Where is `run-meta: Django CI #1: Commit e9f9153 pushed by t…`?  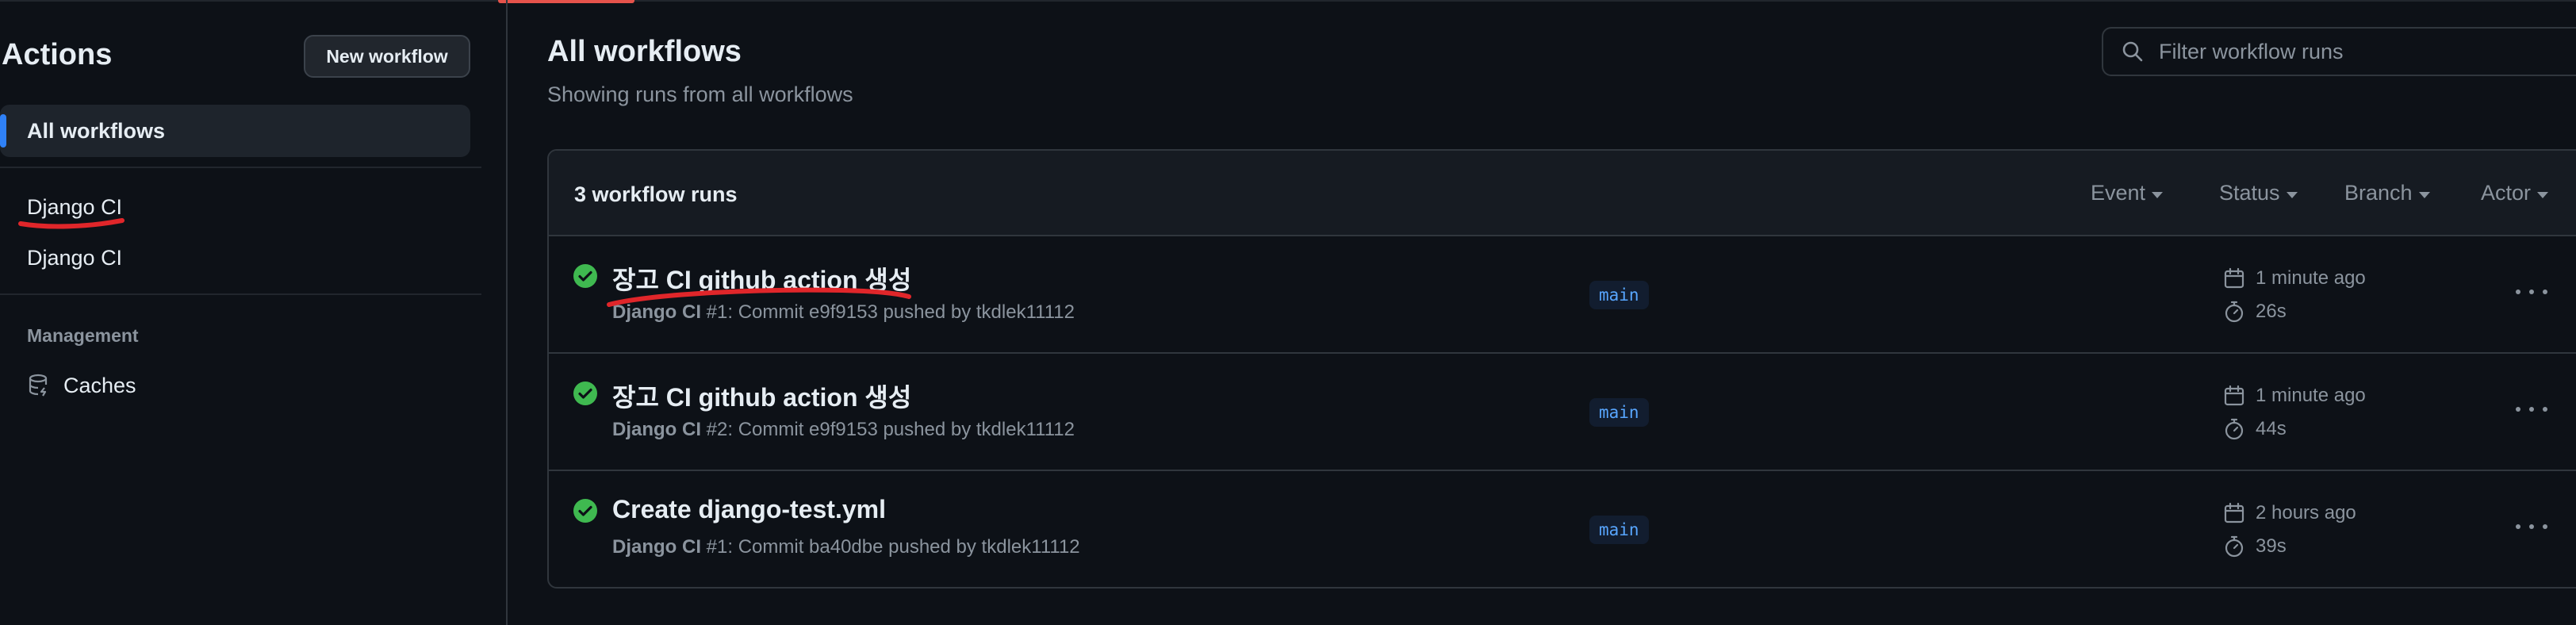 run-meta: Django CI #1: Commit e9f9153 pushed by t… is located at coordinates (843, 312).